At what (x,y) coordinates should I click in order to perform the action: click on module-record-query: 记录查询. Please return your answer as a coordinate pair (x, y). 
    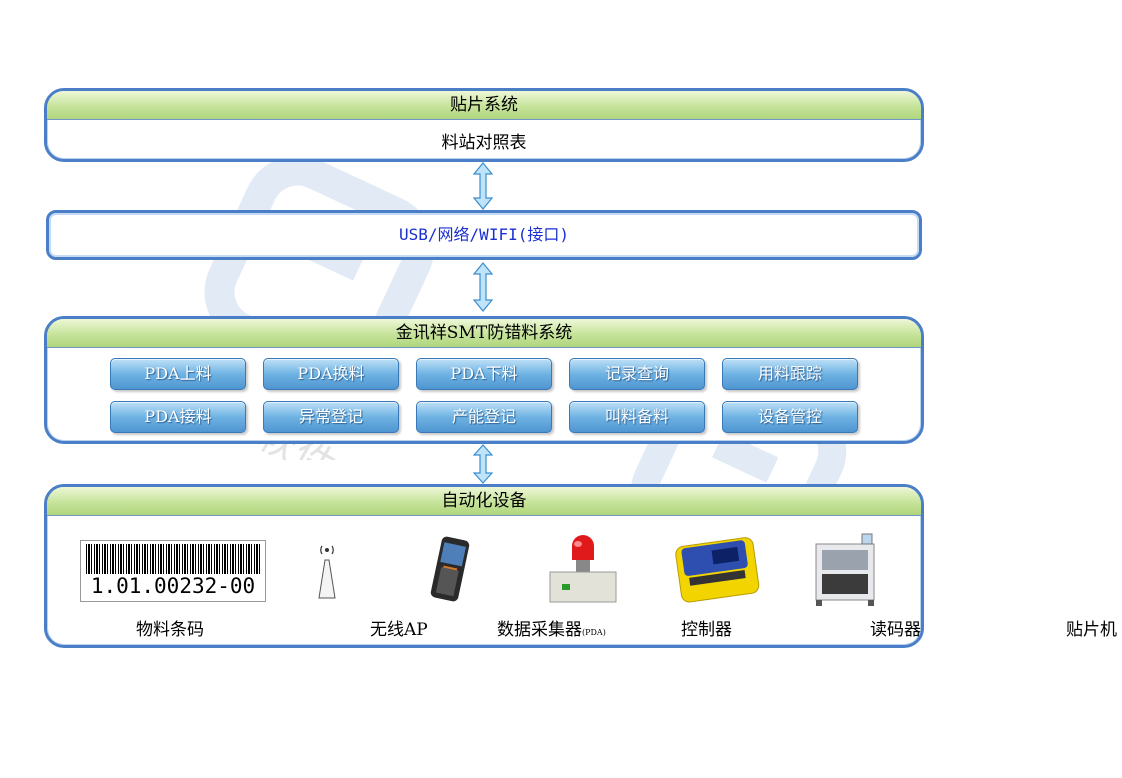
    Looking at the image, I should click on (637, 374).